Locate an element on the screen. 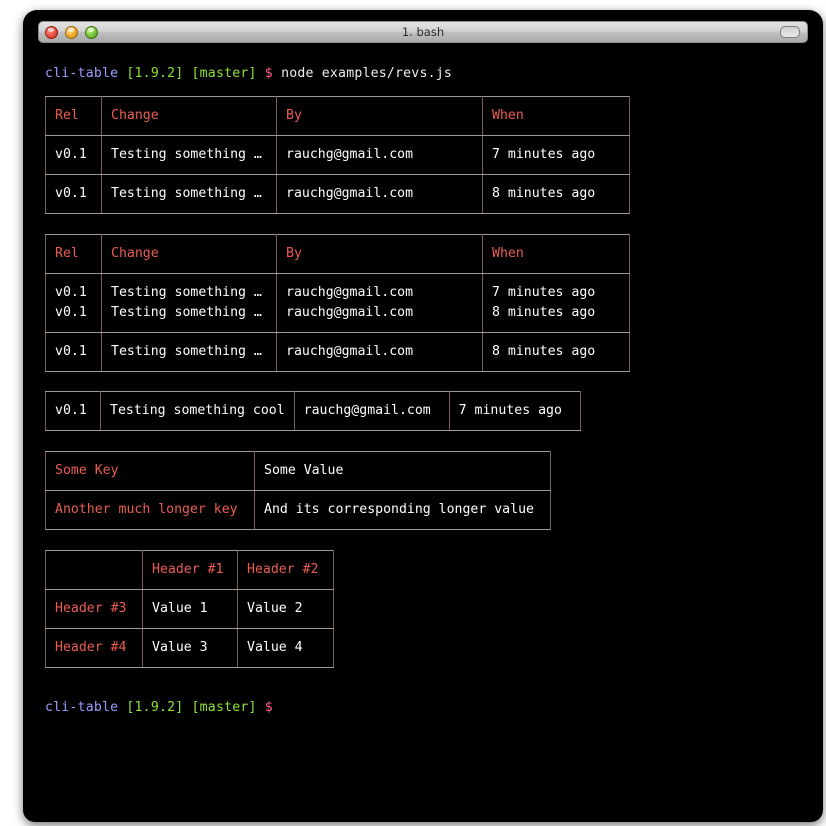 The width and height of the screenshot is (826, 826). zoom-button is located at coordinates (91, 32).